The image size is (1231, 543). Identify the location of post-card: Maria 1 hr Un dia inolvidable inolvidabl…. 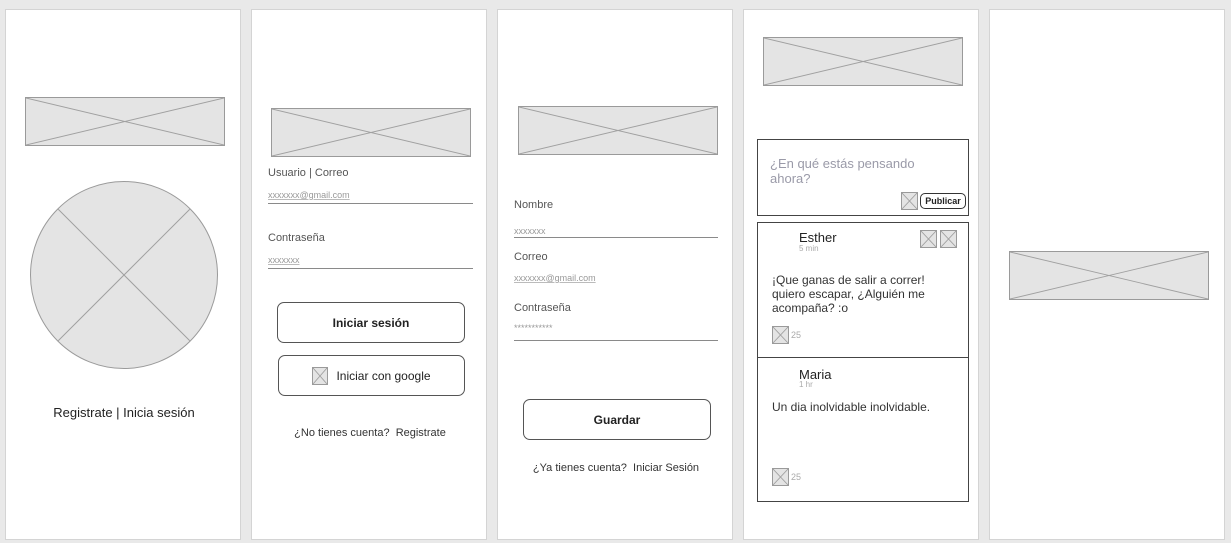
(863, 429).